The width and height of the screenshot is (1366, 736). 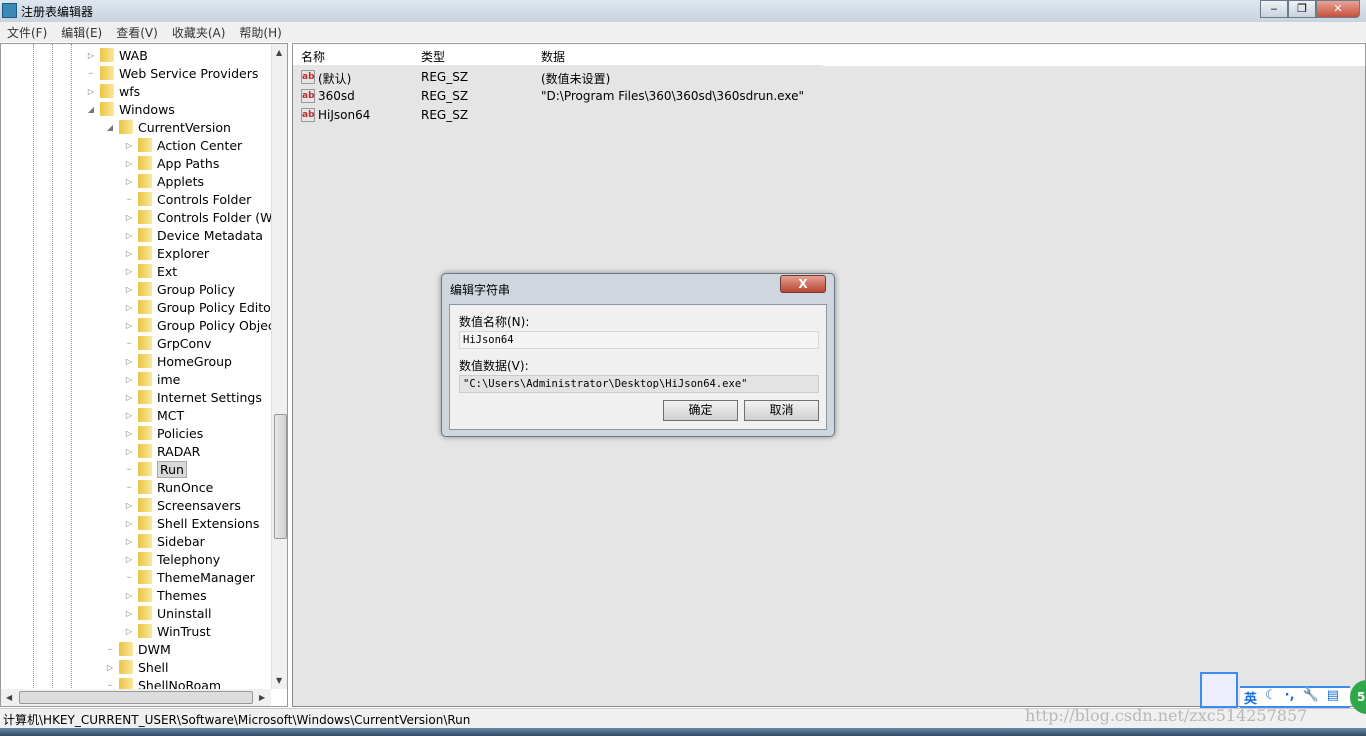 What do you see at coordinates (222, 325) in the screenshot?
I see `tree-item-label: Group Policy Objects` at bounding box center [222, 325].